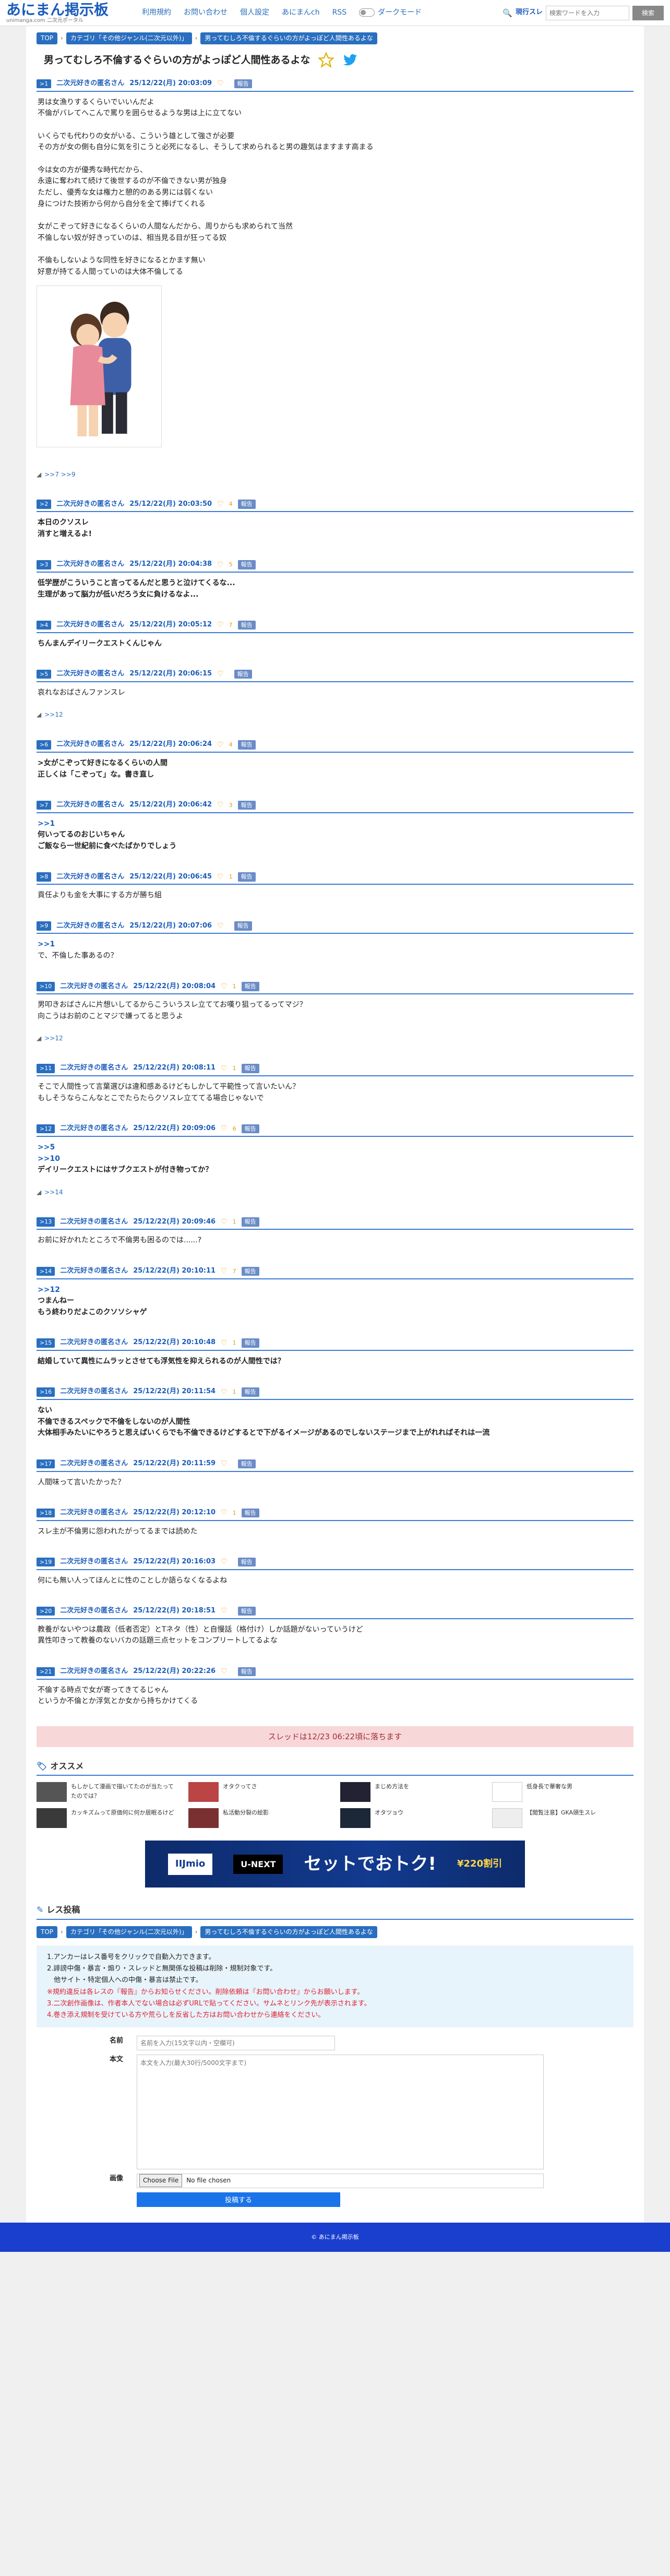 The height and width of the screenshot is (2576, 670). I want to click on image-upload: Choose File No file chosen, so click(340, 2180).